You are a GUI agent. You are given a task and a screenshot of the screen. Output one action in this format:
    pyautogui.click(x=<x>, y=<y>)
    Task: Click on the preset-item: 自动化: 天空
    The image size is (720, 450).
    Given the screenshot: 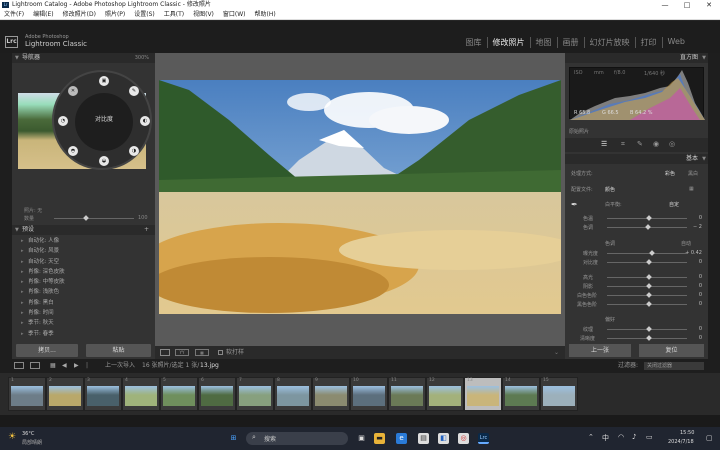 What is the action you would take?
    pyautogui.click(x=83, y=262)
    